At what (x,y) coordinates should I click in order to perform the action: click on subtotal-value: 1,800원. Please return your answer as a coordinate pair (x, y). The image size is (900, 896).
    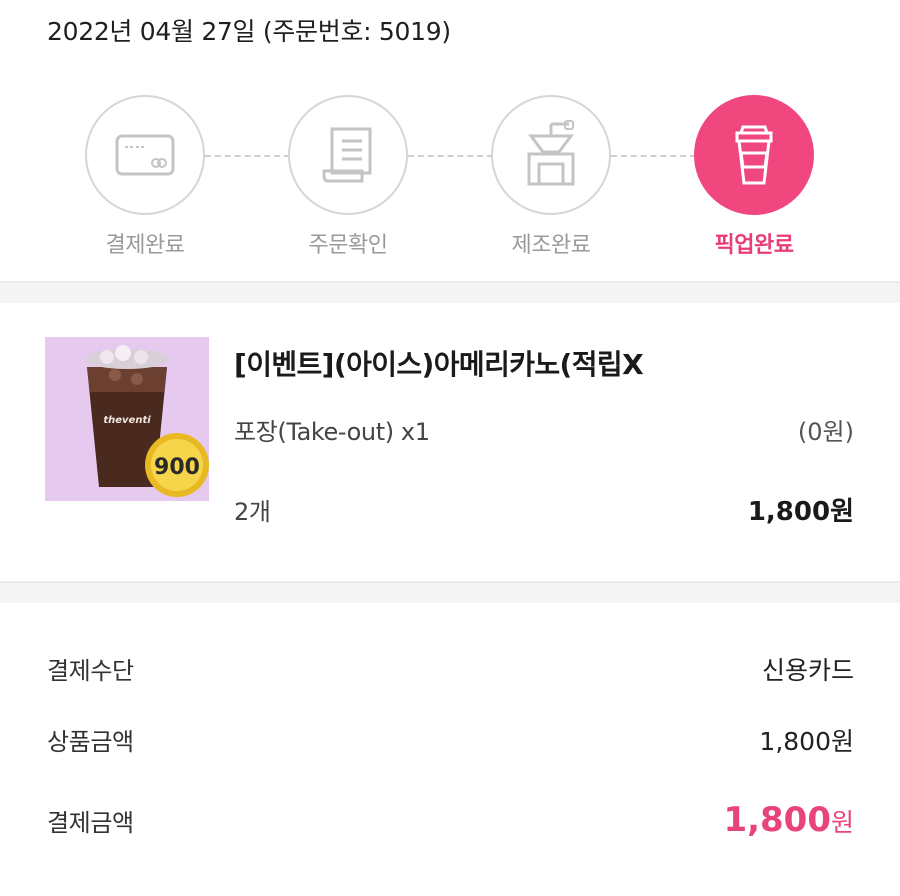
    Looking at the image, I should click on (806, 741).